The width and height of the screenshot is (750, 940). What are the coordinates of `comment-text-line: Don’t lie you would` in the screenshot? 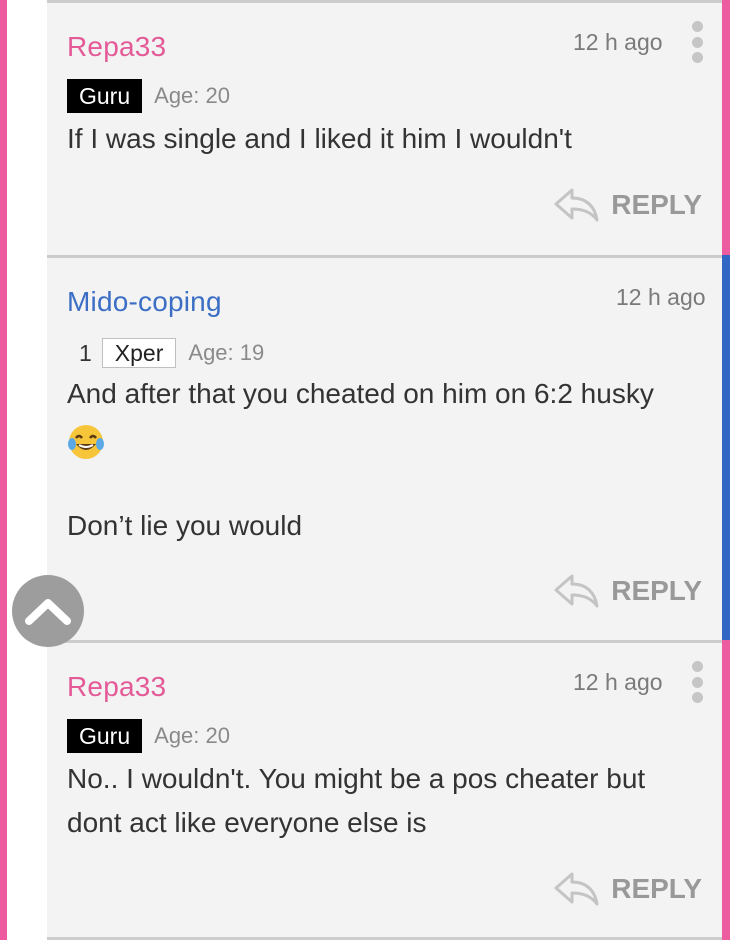 It's located at (185, 525).